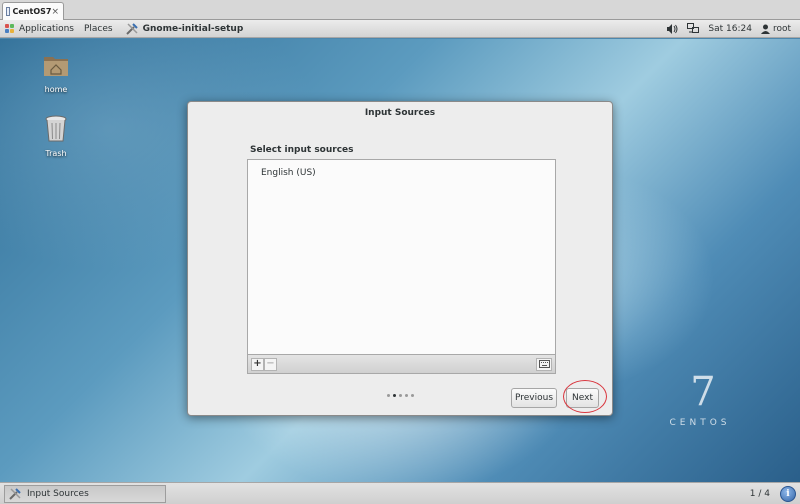  I want to click on desktop-icon-home: home, so click(56, 72).